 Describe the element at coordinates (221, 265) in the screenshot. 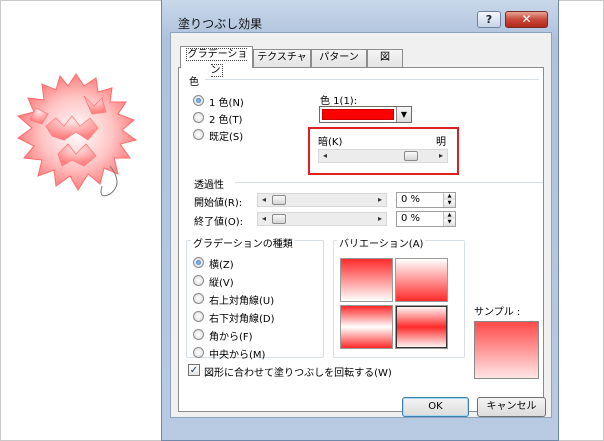

I see `horizontal-label: 横(Z)` at that location.